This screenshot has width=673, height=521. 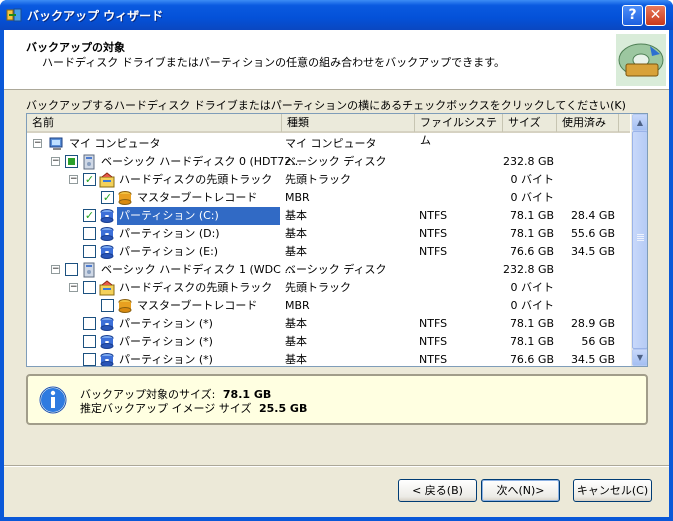 I want to click on help-button: ?, so click(x=632, y=15).